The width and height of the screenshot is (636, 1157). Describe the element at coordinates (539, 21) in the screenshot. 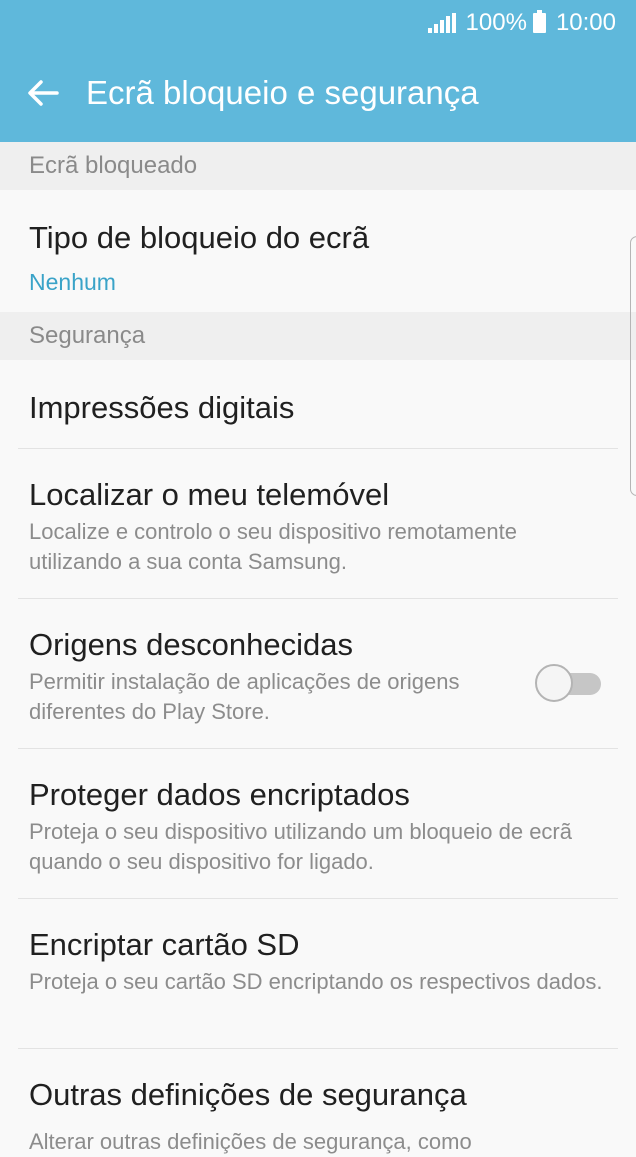

I see `battery-icon` at that location.